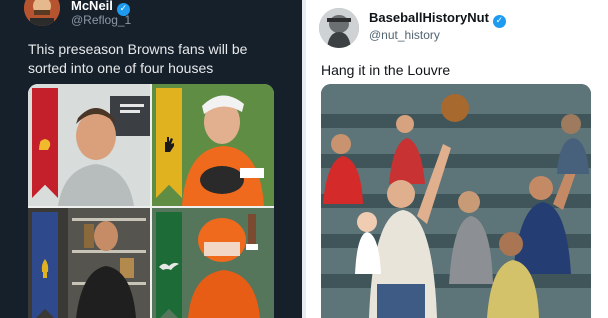 Image resolution: width=608 pixels, height=318 pixels. What do you see at coordinates (45, 271) in the screenshot?
I see `rocket-icon` at bounding box center [45, 271].